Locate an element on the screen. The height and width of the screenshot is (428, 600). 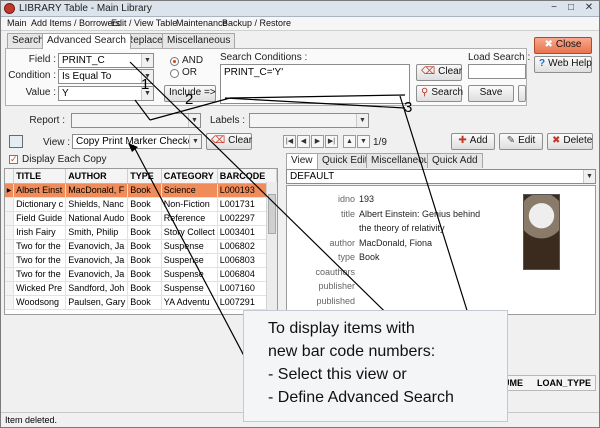
display-each-copy-checkbox is located at coordinates (13, 159).